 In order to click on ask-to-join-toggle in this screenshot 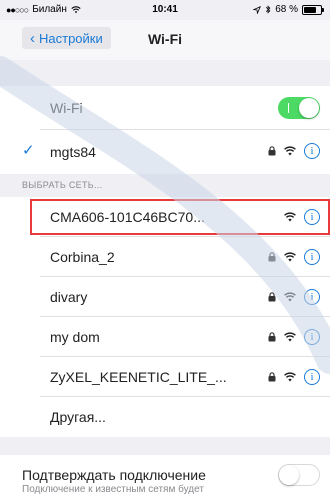, I will do `click(299, 475)`.